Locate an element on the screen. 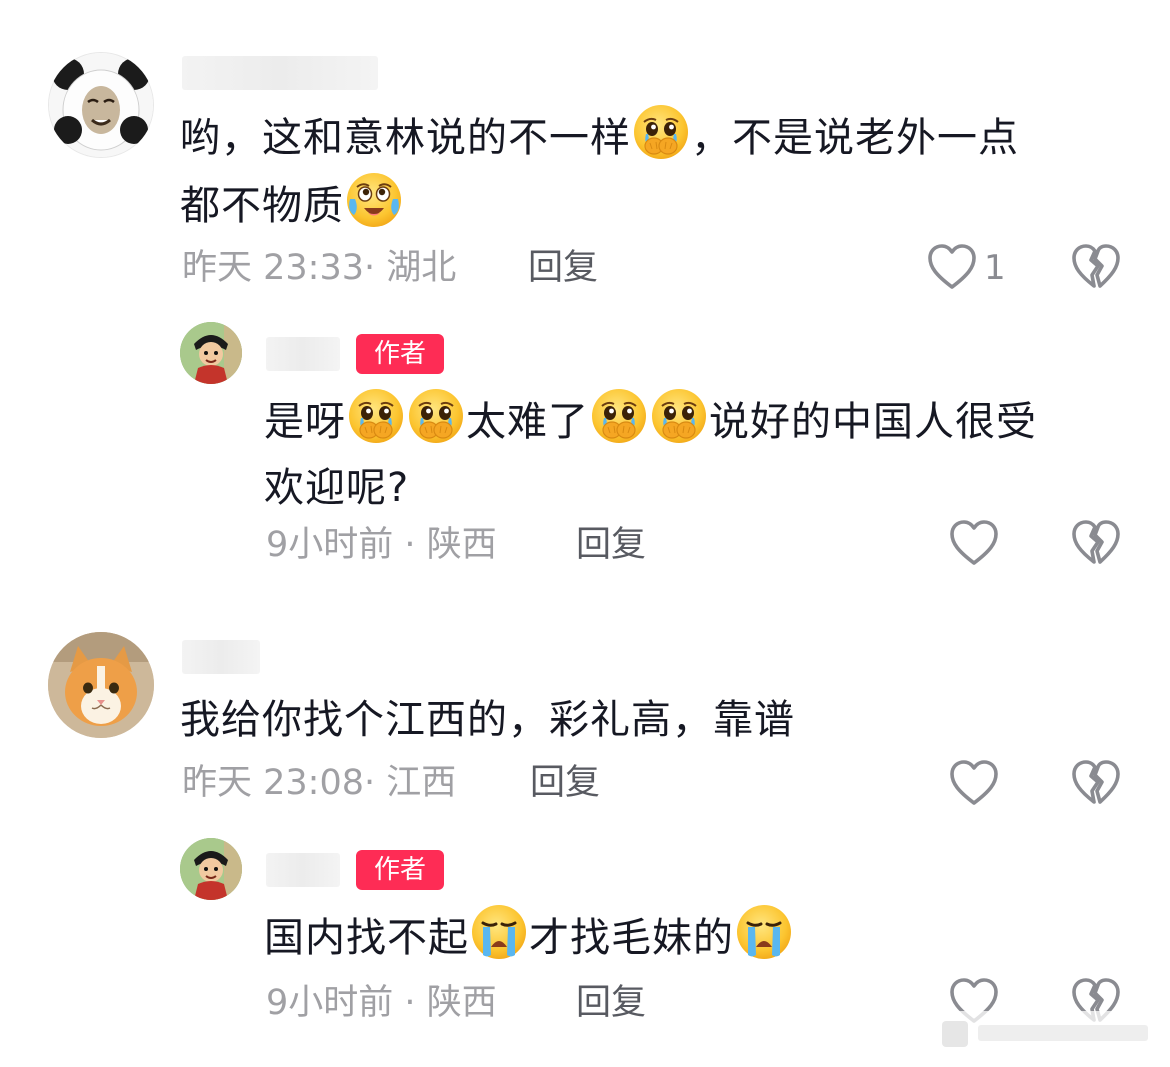 The image size is (1170, 1067). panda-meme-avatar-icon is located at coordinates (101, 105).